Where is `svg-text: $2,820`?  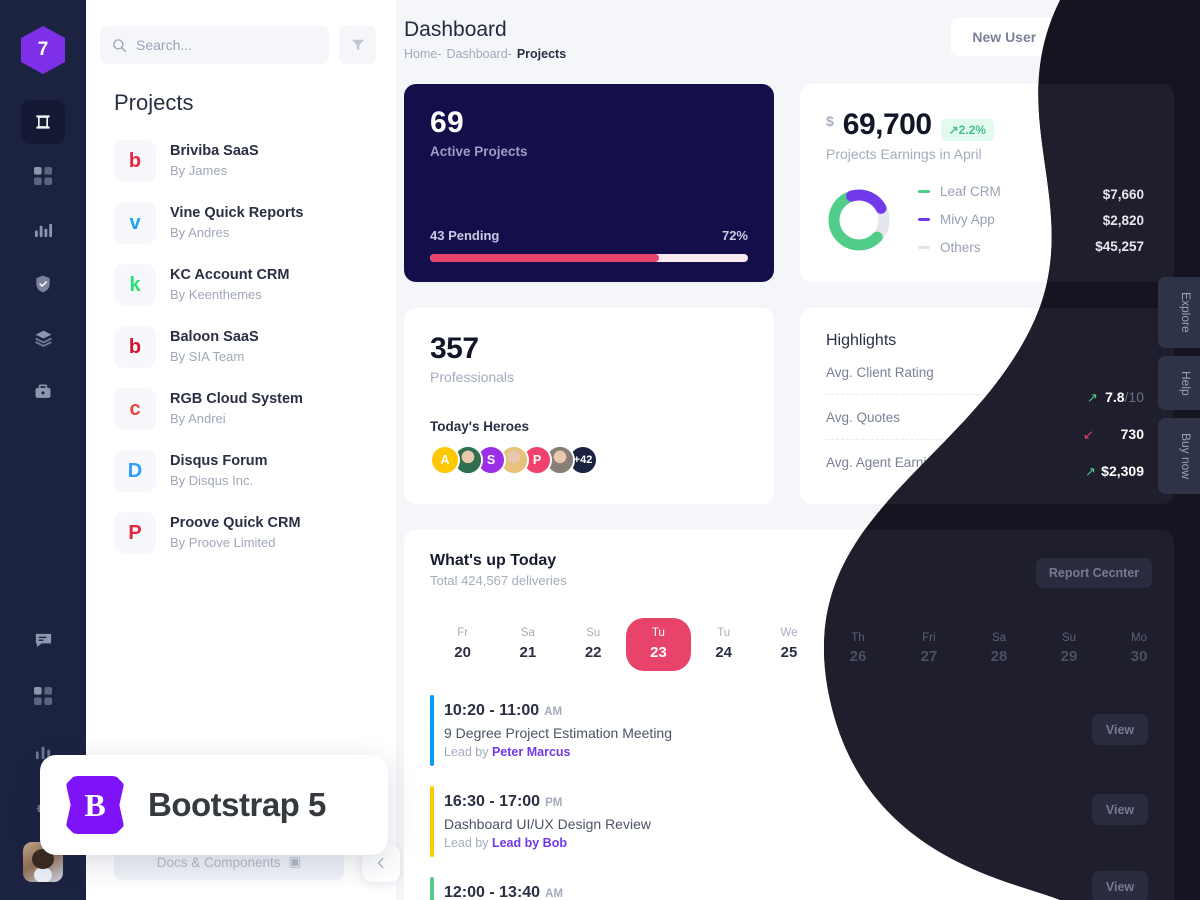
svg-text: $2,820 is located at coordinates (1123, 220).